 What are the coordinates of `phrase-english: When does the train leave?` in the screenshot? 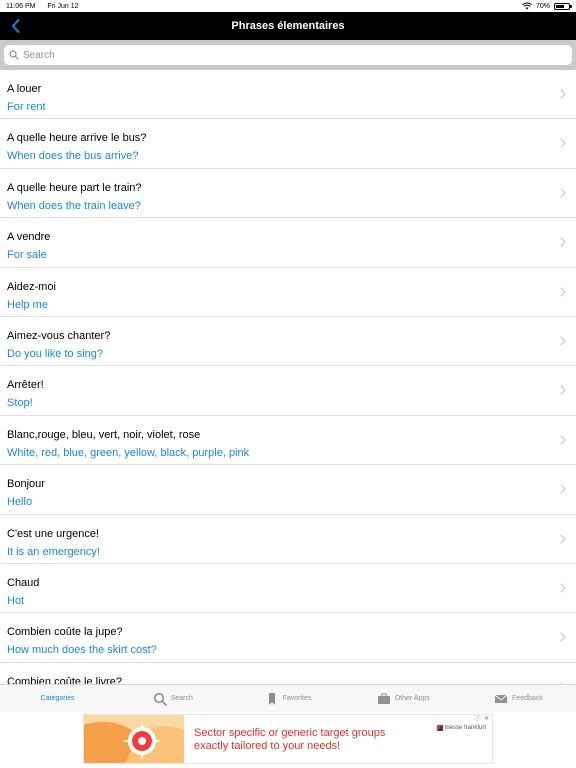 It's located at (74, 205).